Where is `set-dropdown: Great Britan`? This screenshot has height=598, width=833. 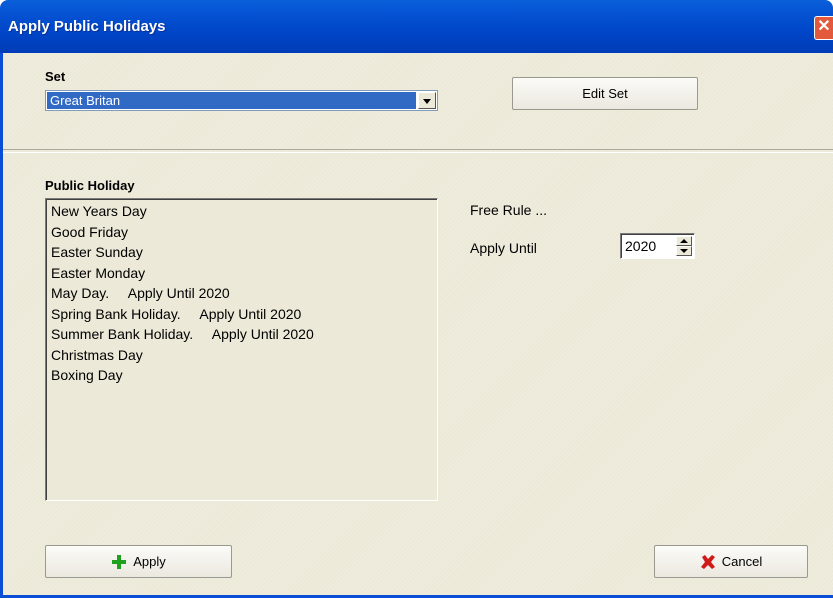
set-dropdown: Great Britan is located at coordinates (241, 100).